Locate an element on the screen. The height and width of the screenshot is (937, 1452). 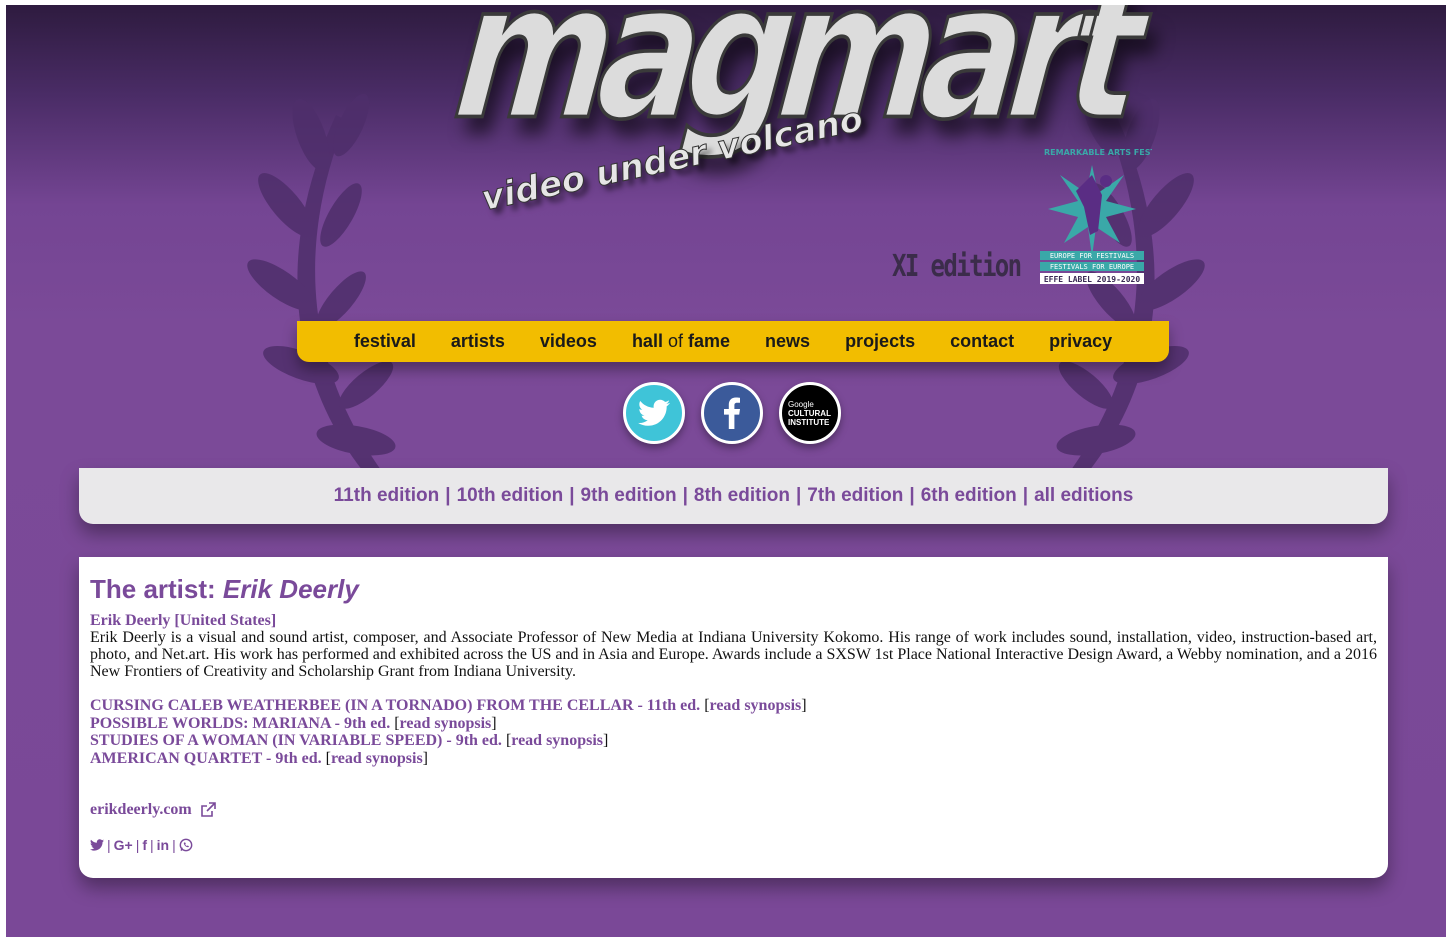
nav-hall-of-fame: hall of fame is located at coordinates (681, 341).